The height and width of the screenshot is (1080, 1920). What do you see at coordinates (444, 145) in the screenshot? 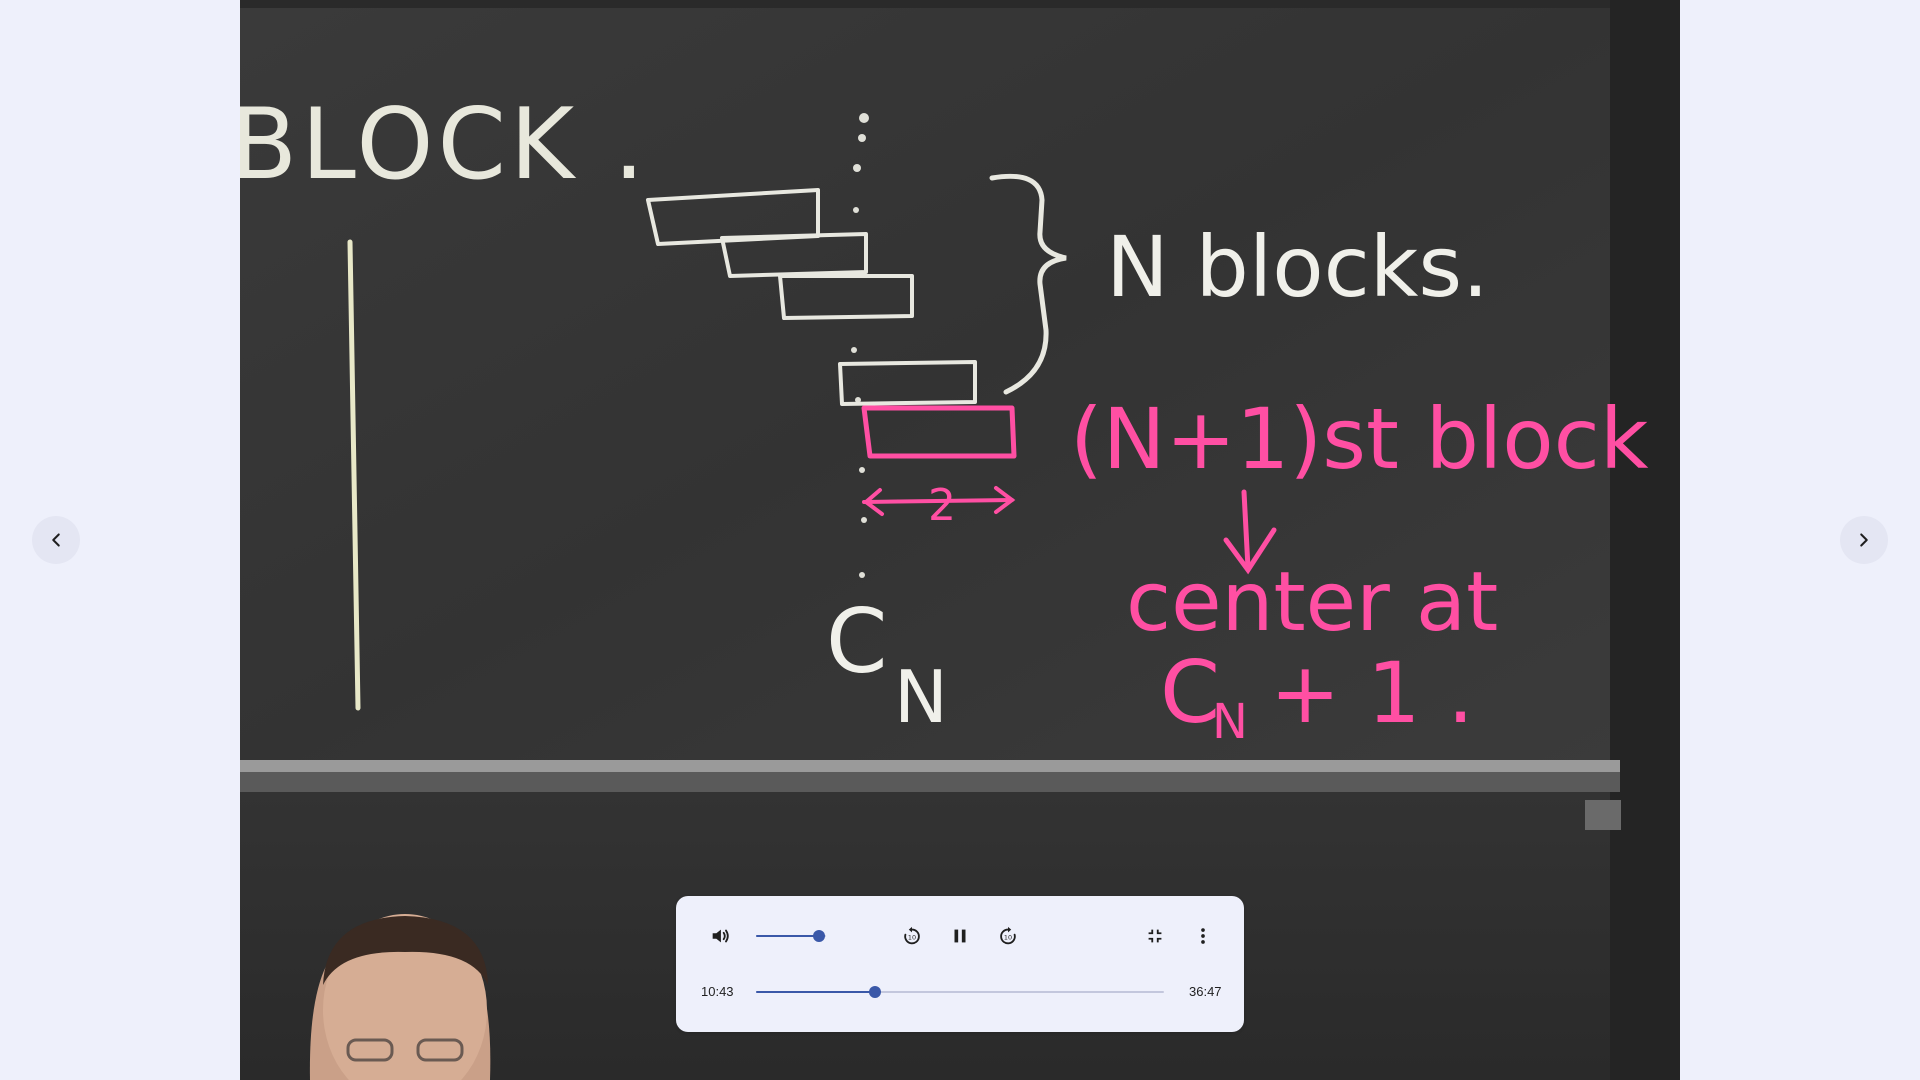
I see `board-title: BLOCK .` at bounding box center [444, 145].